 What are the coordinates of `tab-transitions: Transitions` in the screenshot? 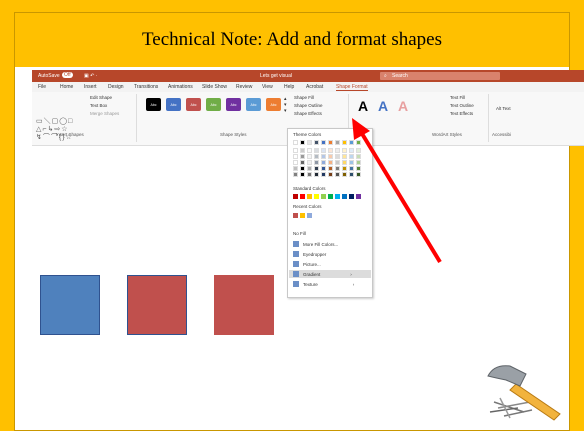 It's located at (146, 87).